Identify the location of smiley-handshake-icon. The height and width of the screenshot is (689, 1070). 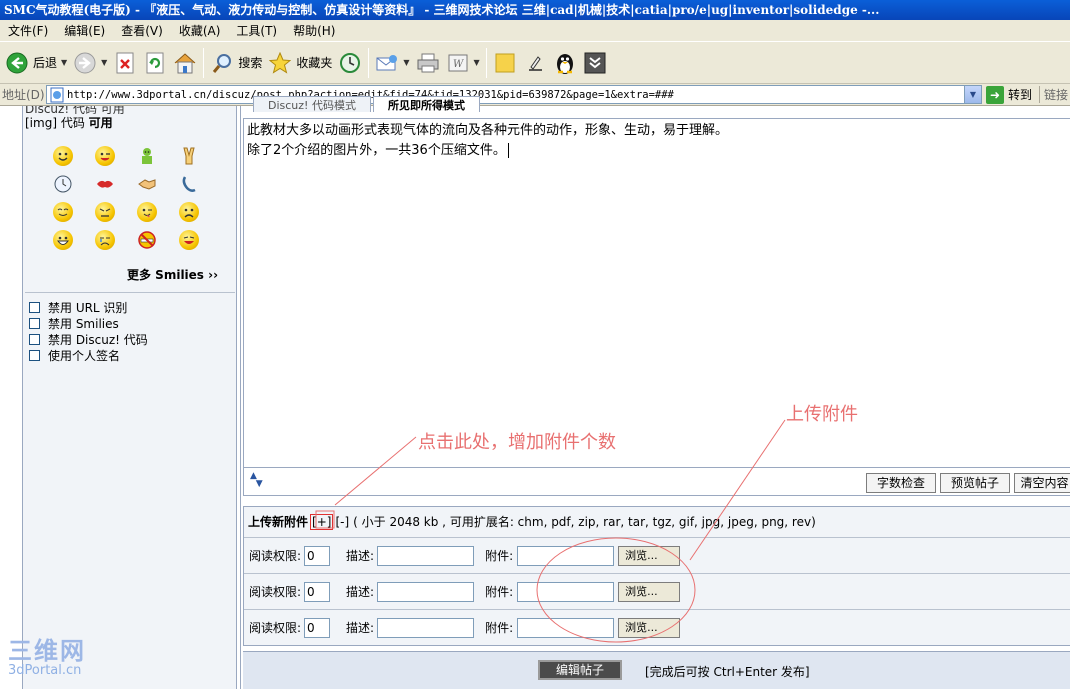
(147, 184).